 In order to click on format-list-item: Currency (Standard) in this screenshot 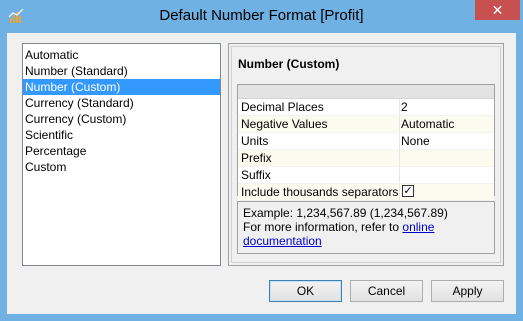, I will do `click(121, 103)`.